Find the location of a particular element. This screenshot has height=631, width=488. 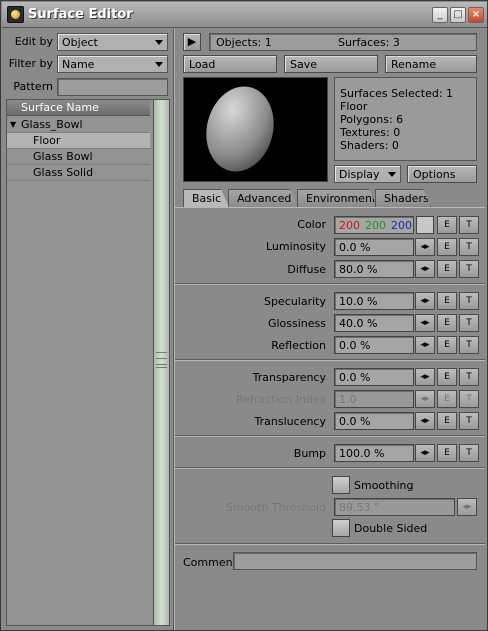

color-rgb-input: 200 200 200 is located at coordinates (374, 225).